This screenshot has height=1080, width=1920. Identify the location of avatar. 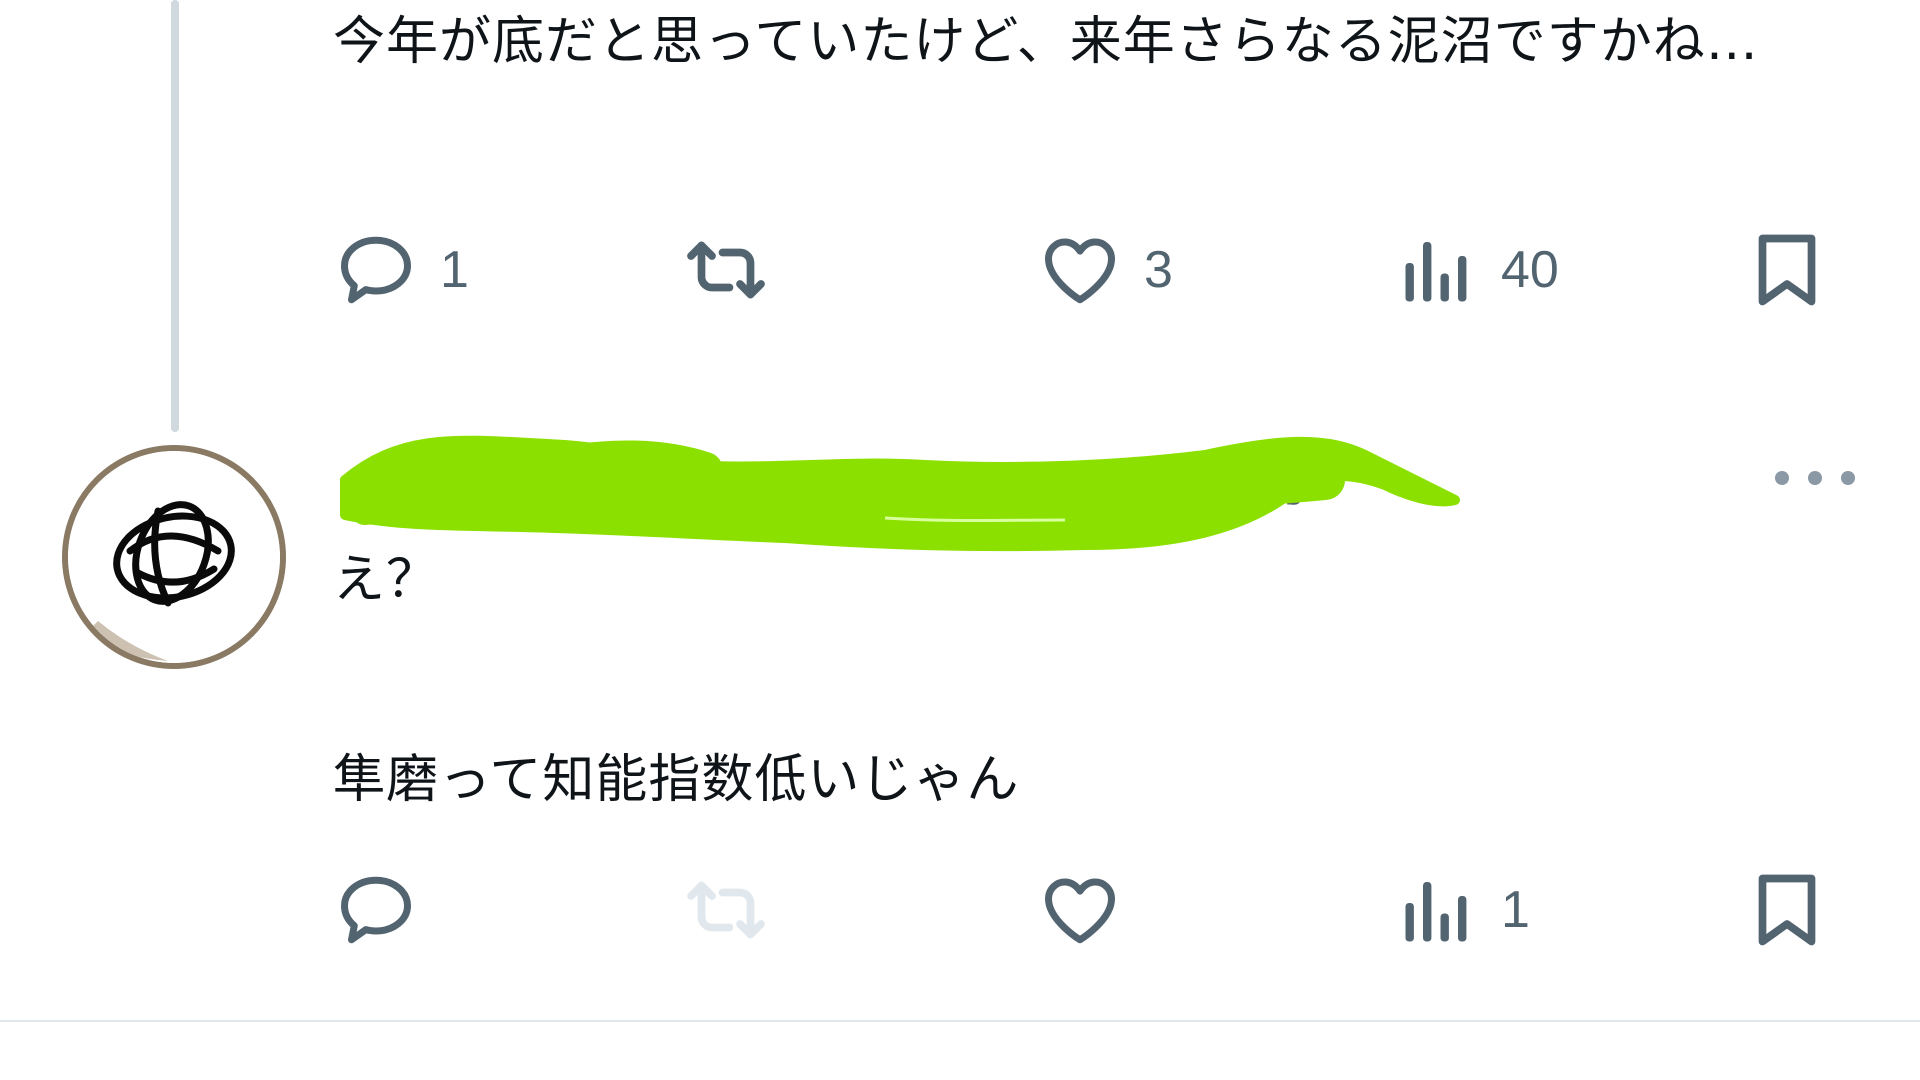
(174, 557).